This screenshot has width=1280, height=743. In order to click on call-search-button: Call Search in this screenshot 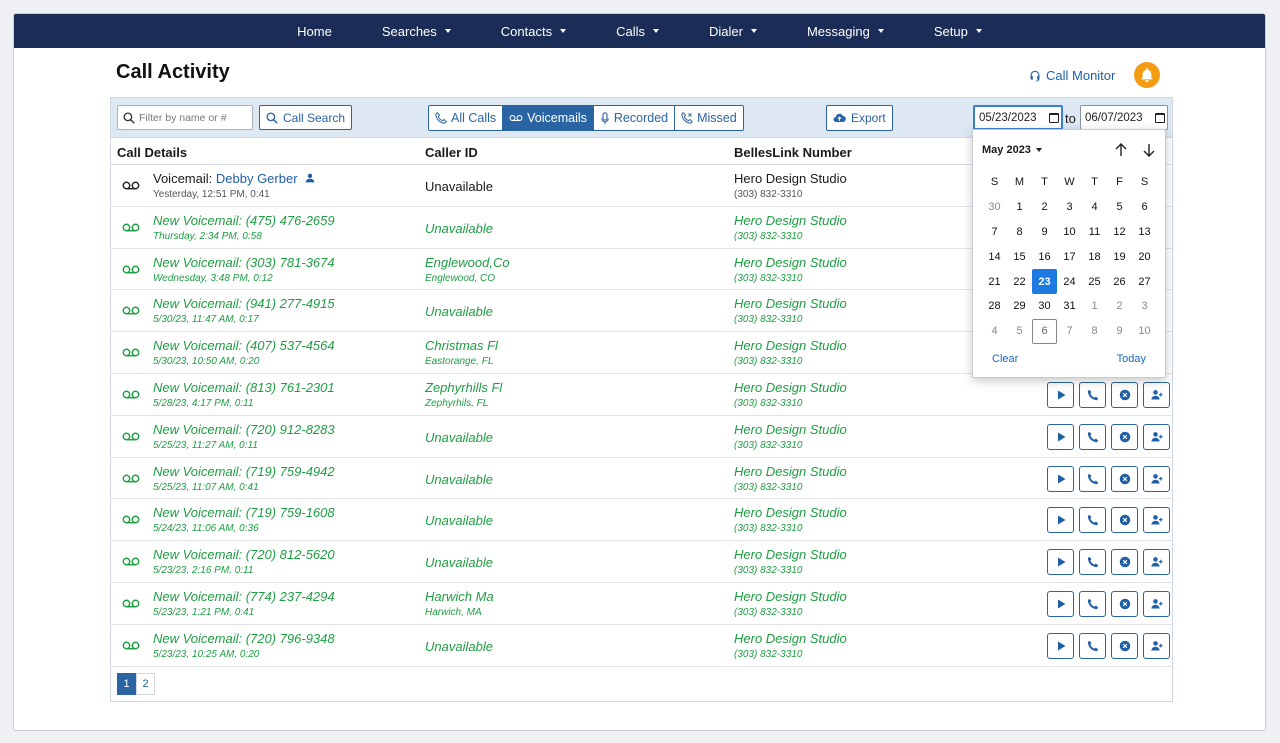, I will do `click(306, 117)`.